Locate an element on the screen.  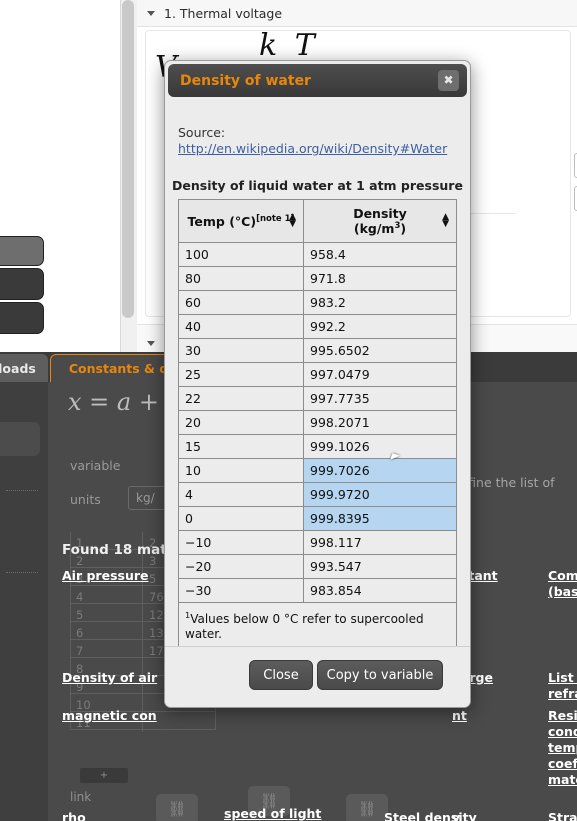
cell-density: 999.8395 is located at coordinates (380, 519).